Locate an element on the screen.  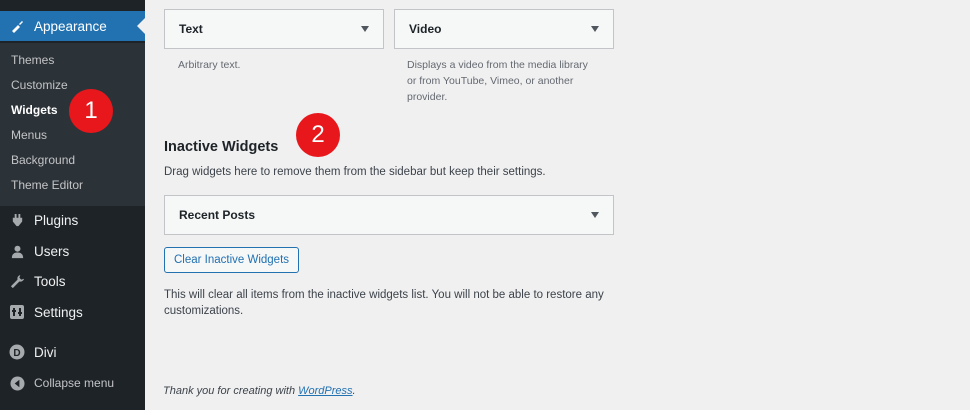
menu-users-label: Users is located at coordinates (52, 251).